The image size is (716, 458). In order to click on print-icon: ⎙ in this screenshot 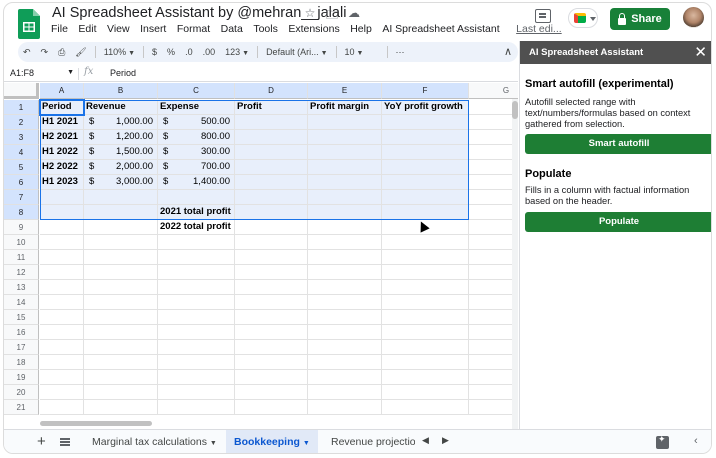, I will do `click(61, 52)`.